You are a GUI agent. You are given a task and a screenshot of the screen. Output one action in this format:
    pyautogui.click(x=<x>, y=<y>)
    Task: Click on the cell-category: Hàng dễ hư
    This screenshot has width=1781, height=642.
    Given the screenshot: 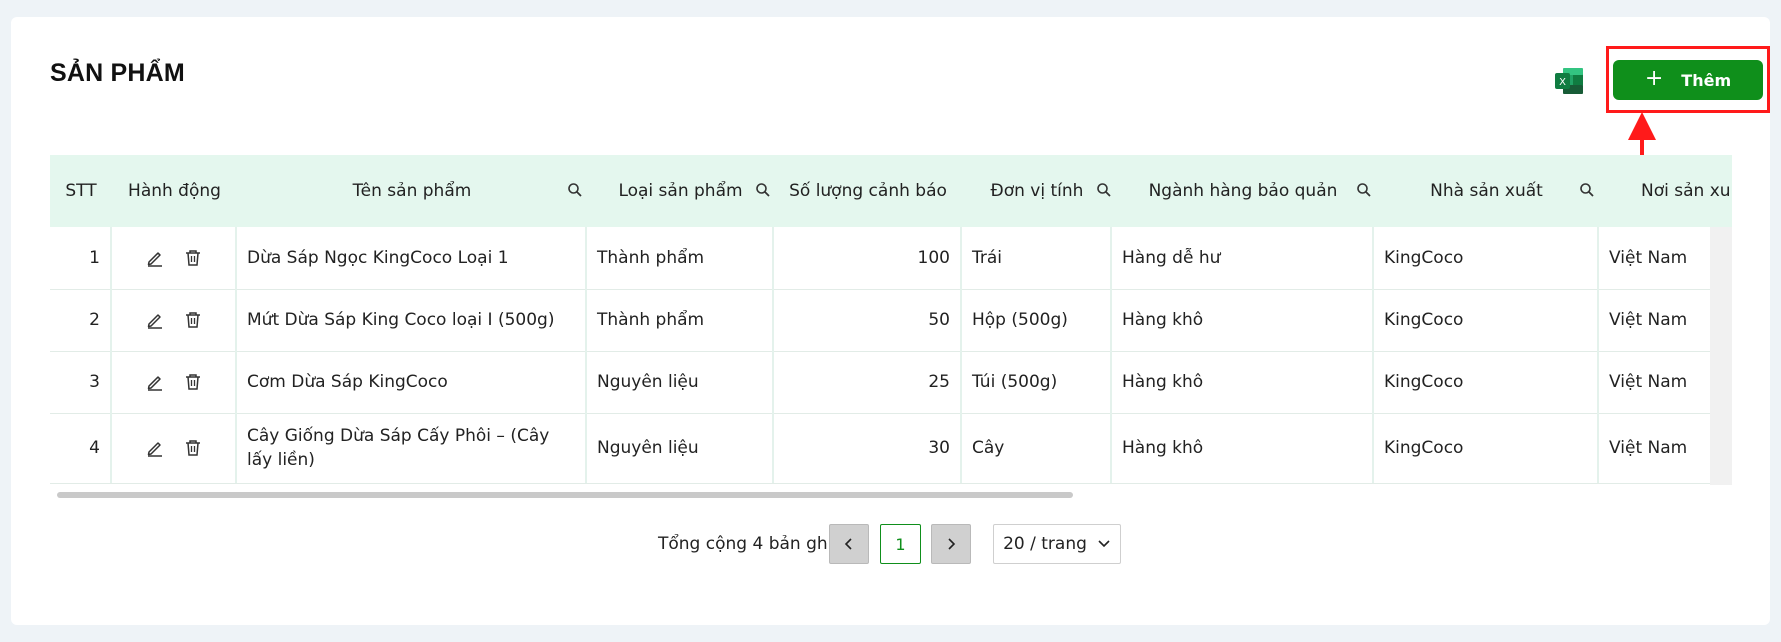 What is the action you would take?
    pyautogui.click(x=1243, y=258)
    